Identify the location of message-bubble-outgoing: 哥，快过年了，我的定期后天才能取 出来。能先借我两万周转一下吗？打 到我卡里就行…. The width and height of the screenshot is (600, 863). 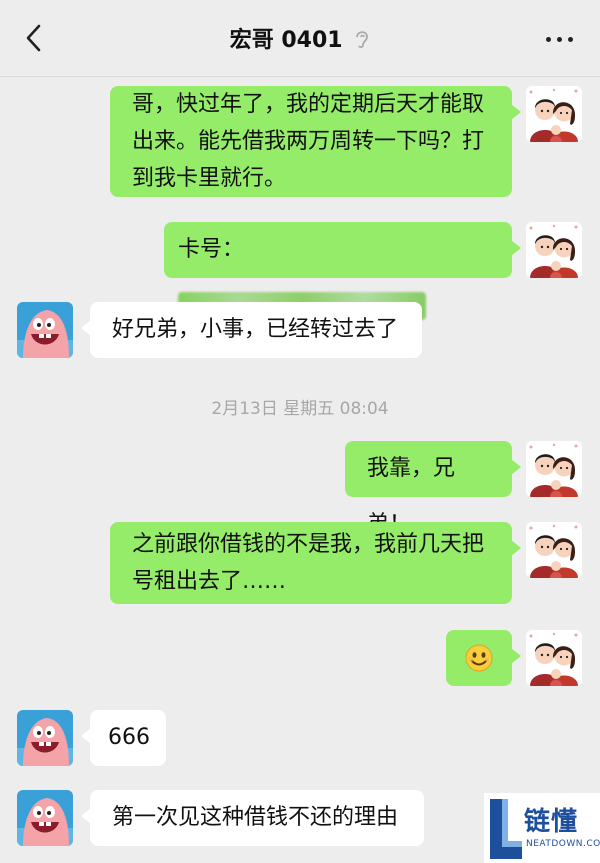
(315, 141).